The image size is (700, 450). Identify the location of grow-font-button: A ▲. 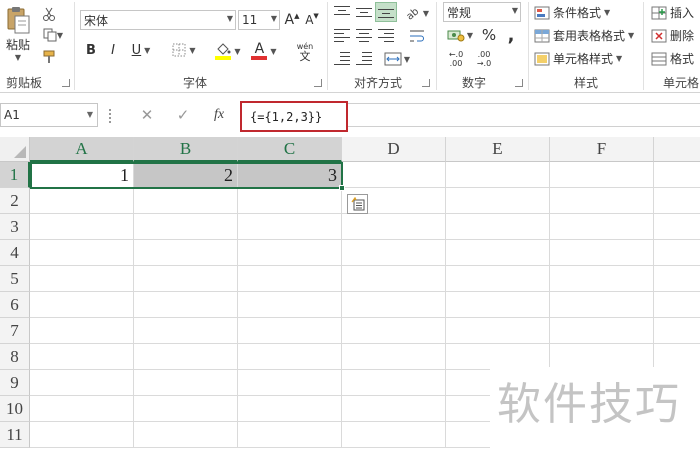
(292, 20).